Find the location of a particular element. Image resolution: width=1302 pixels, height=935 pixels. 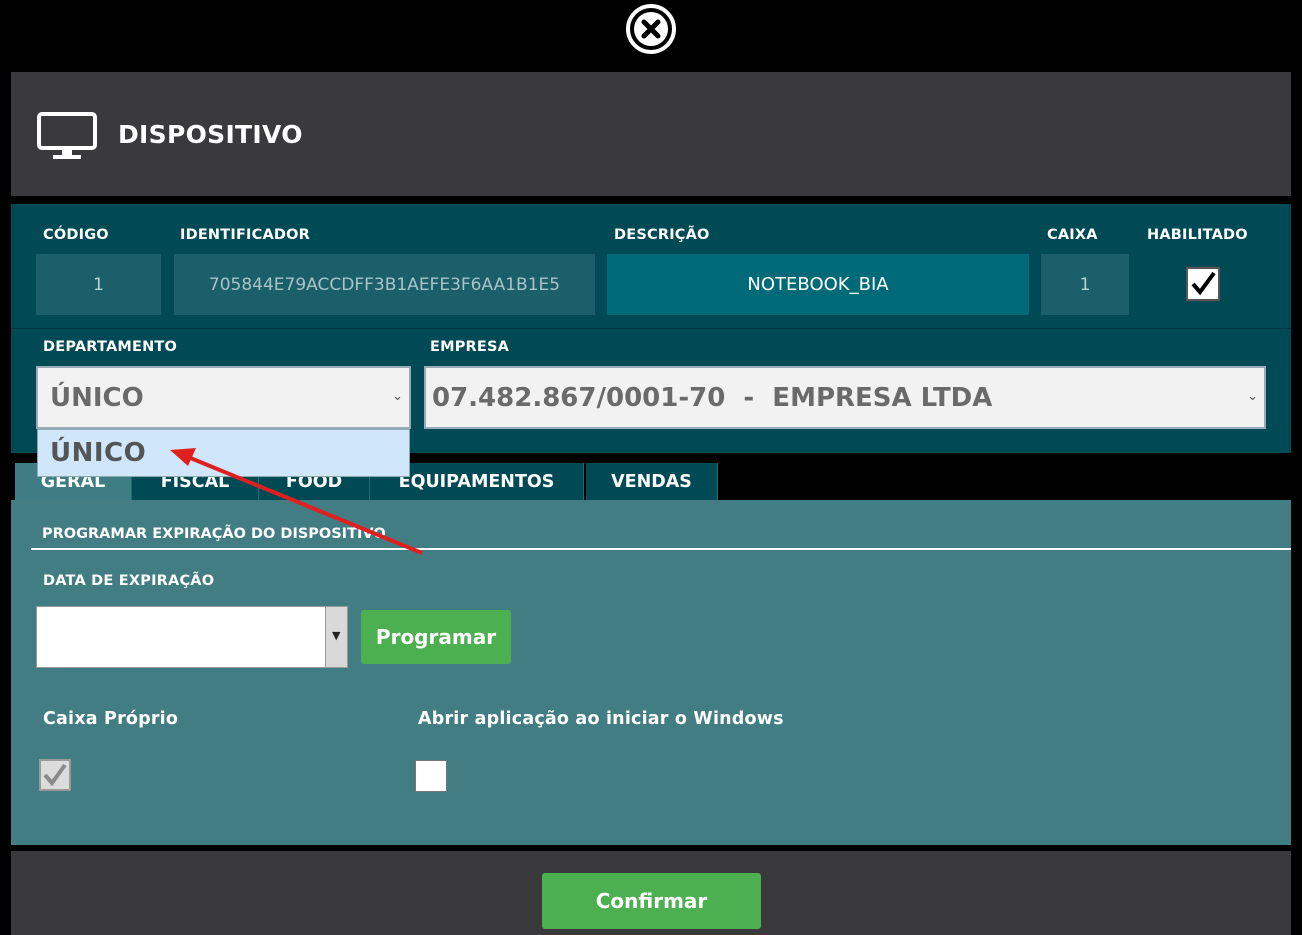

programar-button: Programar is located at coordinates (436, 637).